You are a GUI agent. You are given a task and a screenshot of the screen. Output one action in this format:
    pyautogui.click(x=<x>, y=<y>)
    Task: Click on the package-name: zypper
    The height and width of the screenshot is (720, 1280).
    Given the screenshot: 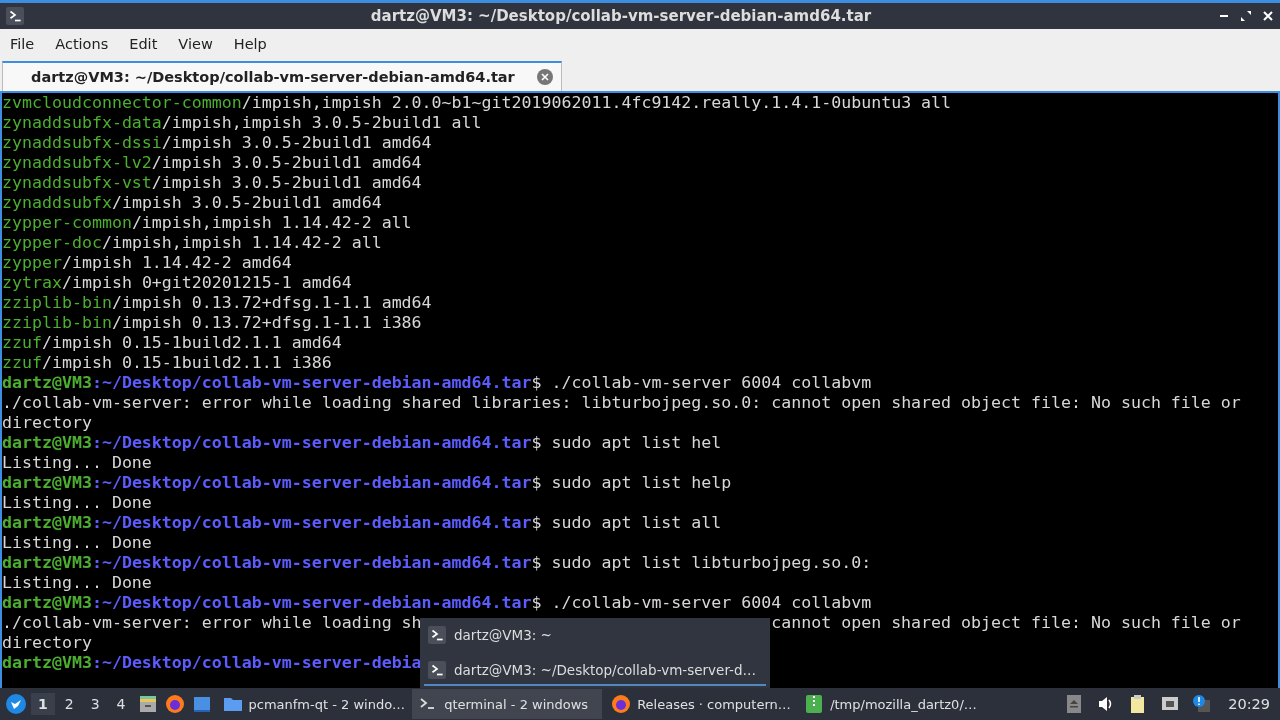 What is the action you would take?
    pyautogui.click(x=32, y=262)
    